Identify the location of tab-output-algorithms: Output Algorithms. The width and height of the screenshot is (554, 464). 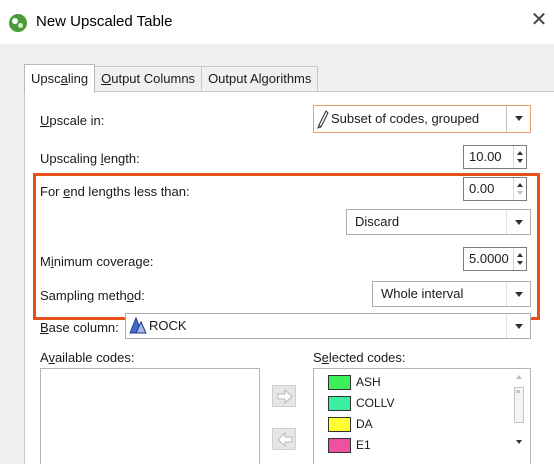
(260, 79).